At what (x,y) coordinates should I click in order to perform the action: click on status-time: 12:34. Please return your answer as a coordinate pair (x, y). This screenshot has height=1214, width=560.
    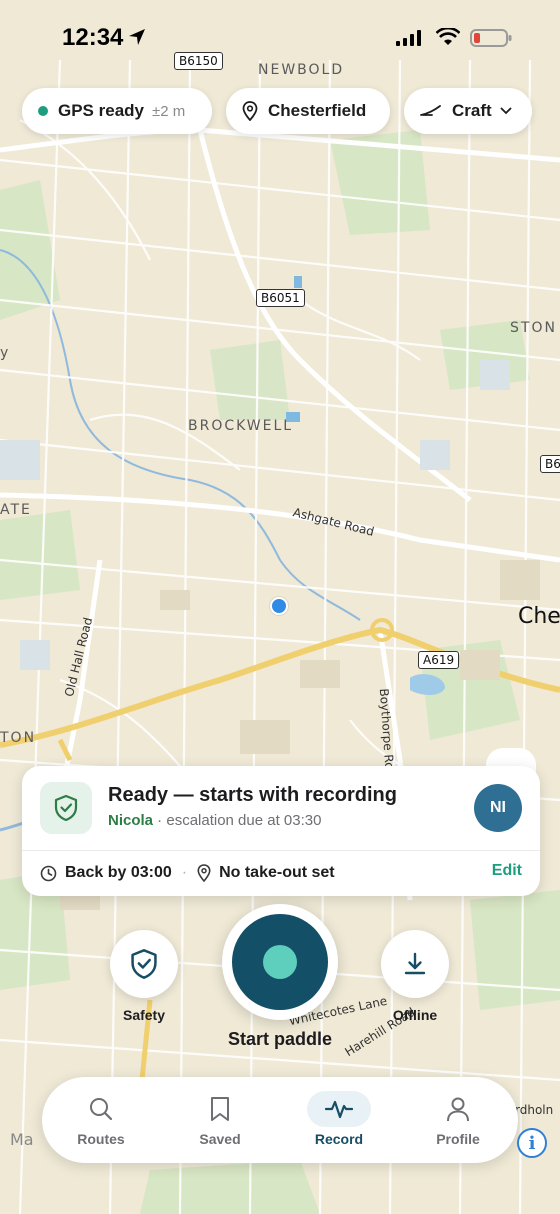
    Looking at the image, I should click on (93, 37).